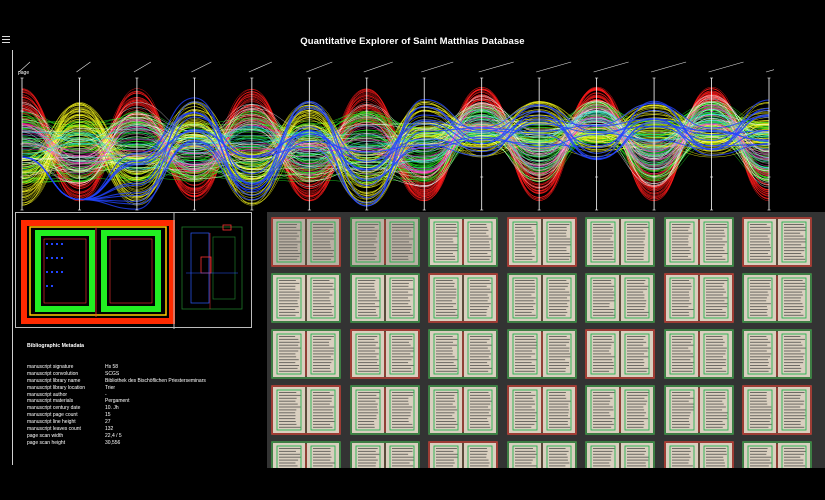 The width and height of the screenshot is (825, 500). What do you see at coordinates (133, 270) in the screenshot?
I see `page-layout-panel` at bounding box center [133, 270].